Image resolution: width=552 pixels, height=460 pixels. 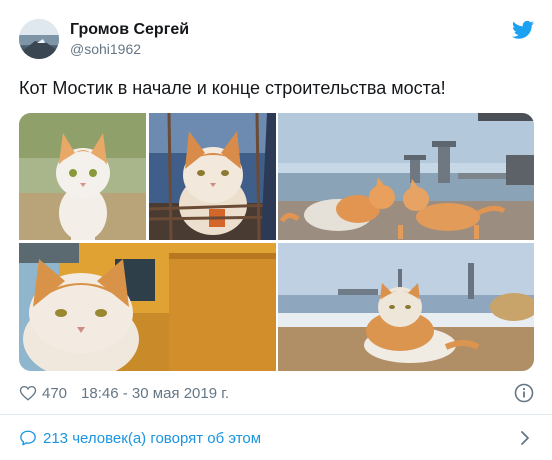 What do you see at coordinates (105, 49) in the screenshot?
I see `author-handle: @sohi1962` at bounding box center [105, 49].